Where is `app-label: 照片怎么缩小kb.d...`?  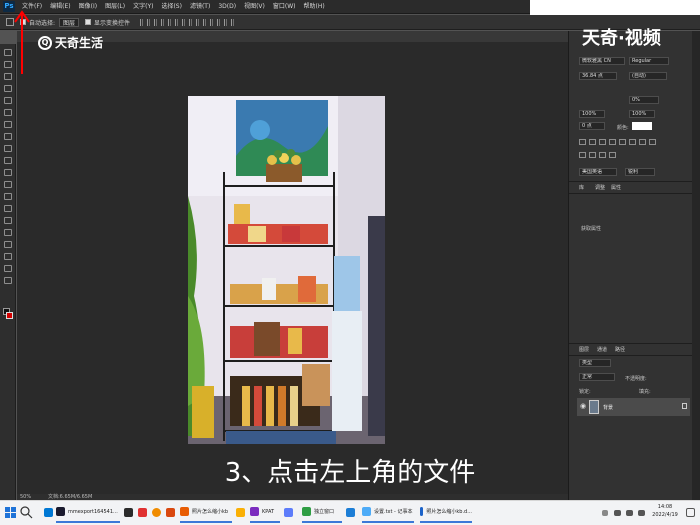
app-label: 照片怎么缩小kb.d... is located at coordinates (449, 512).